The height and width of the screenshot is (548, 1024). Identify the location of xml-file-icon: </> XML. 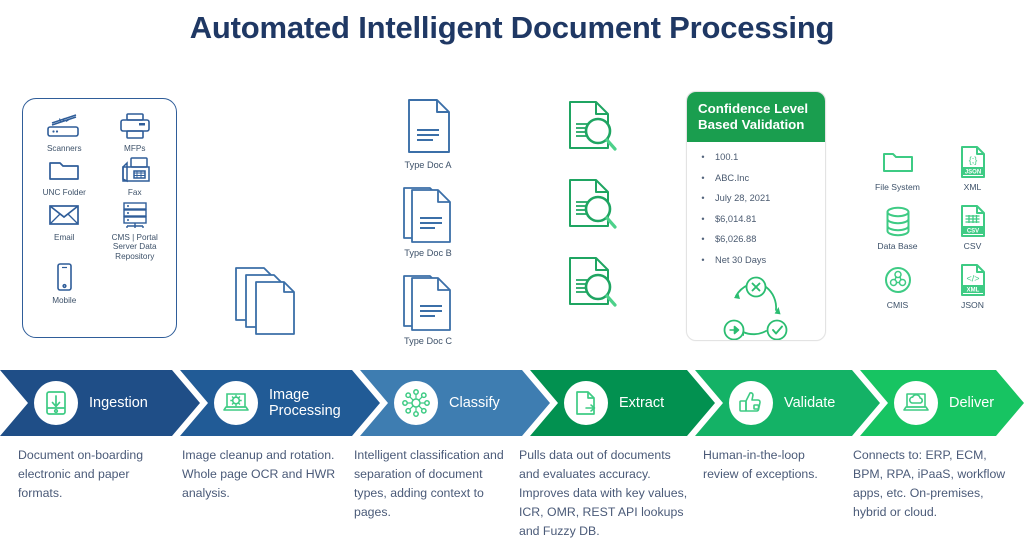
(973, 280).